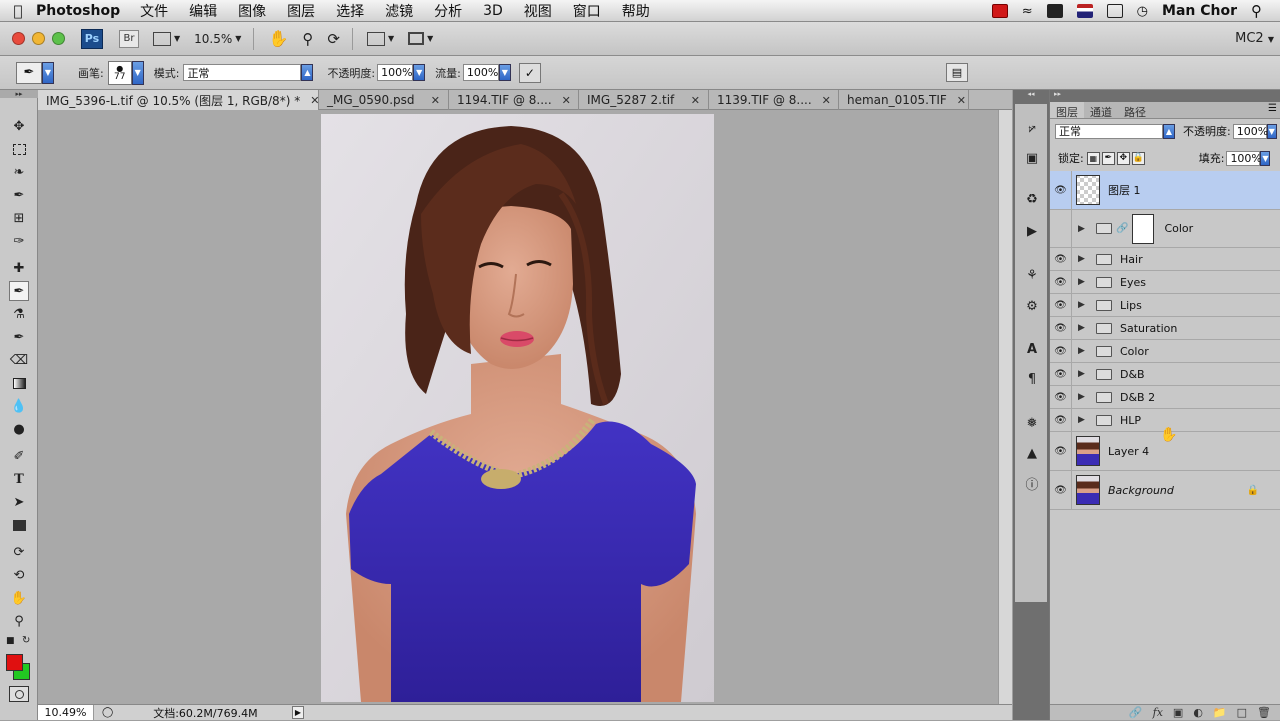 The image size is (1280, 721). Describe the element at coordinates (1122, 228) in the screenshot. I see `mask-link-icon: 🔗` at that location.